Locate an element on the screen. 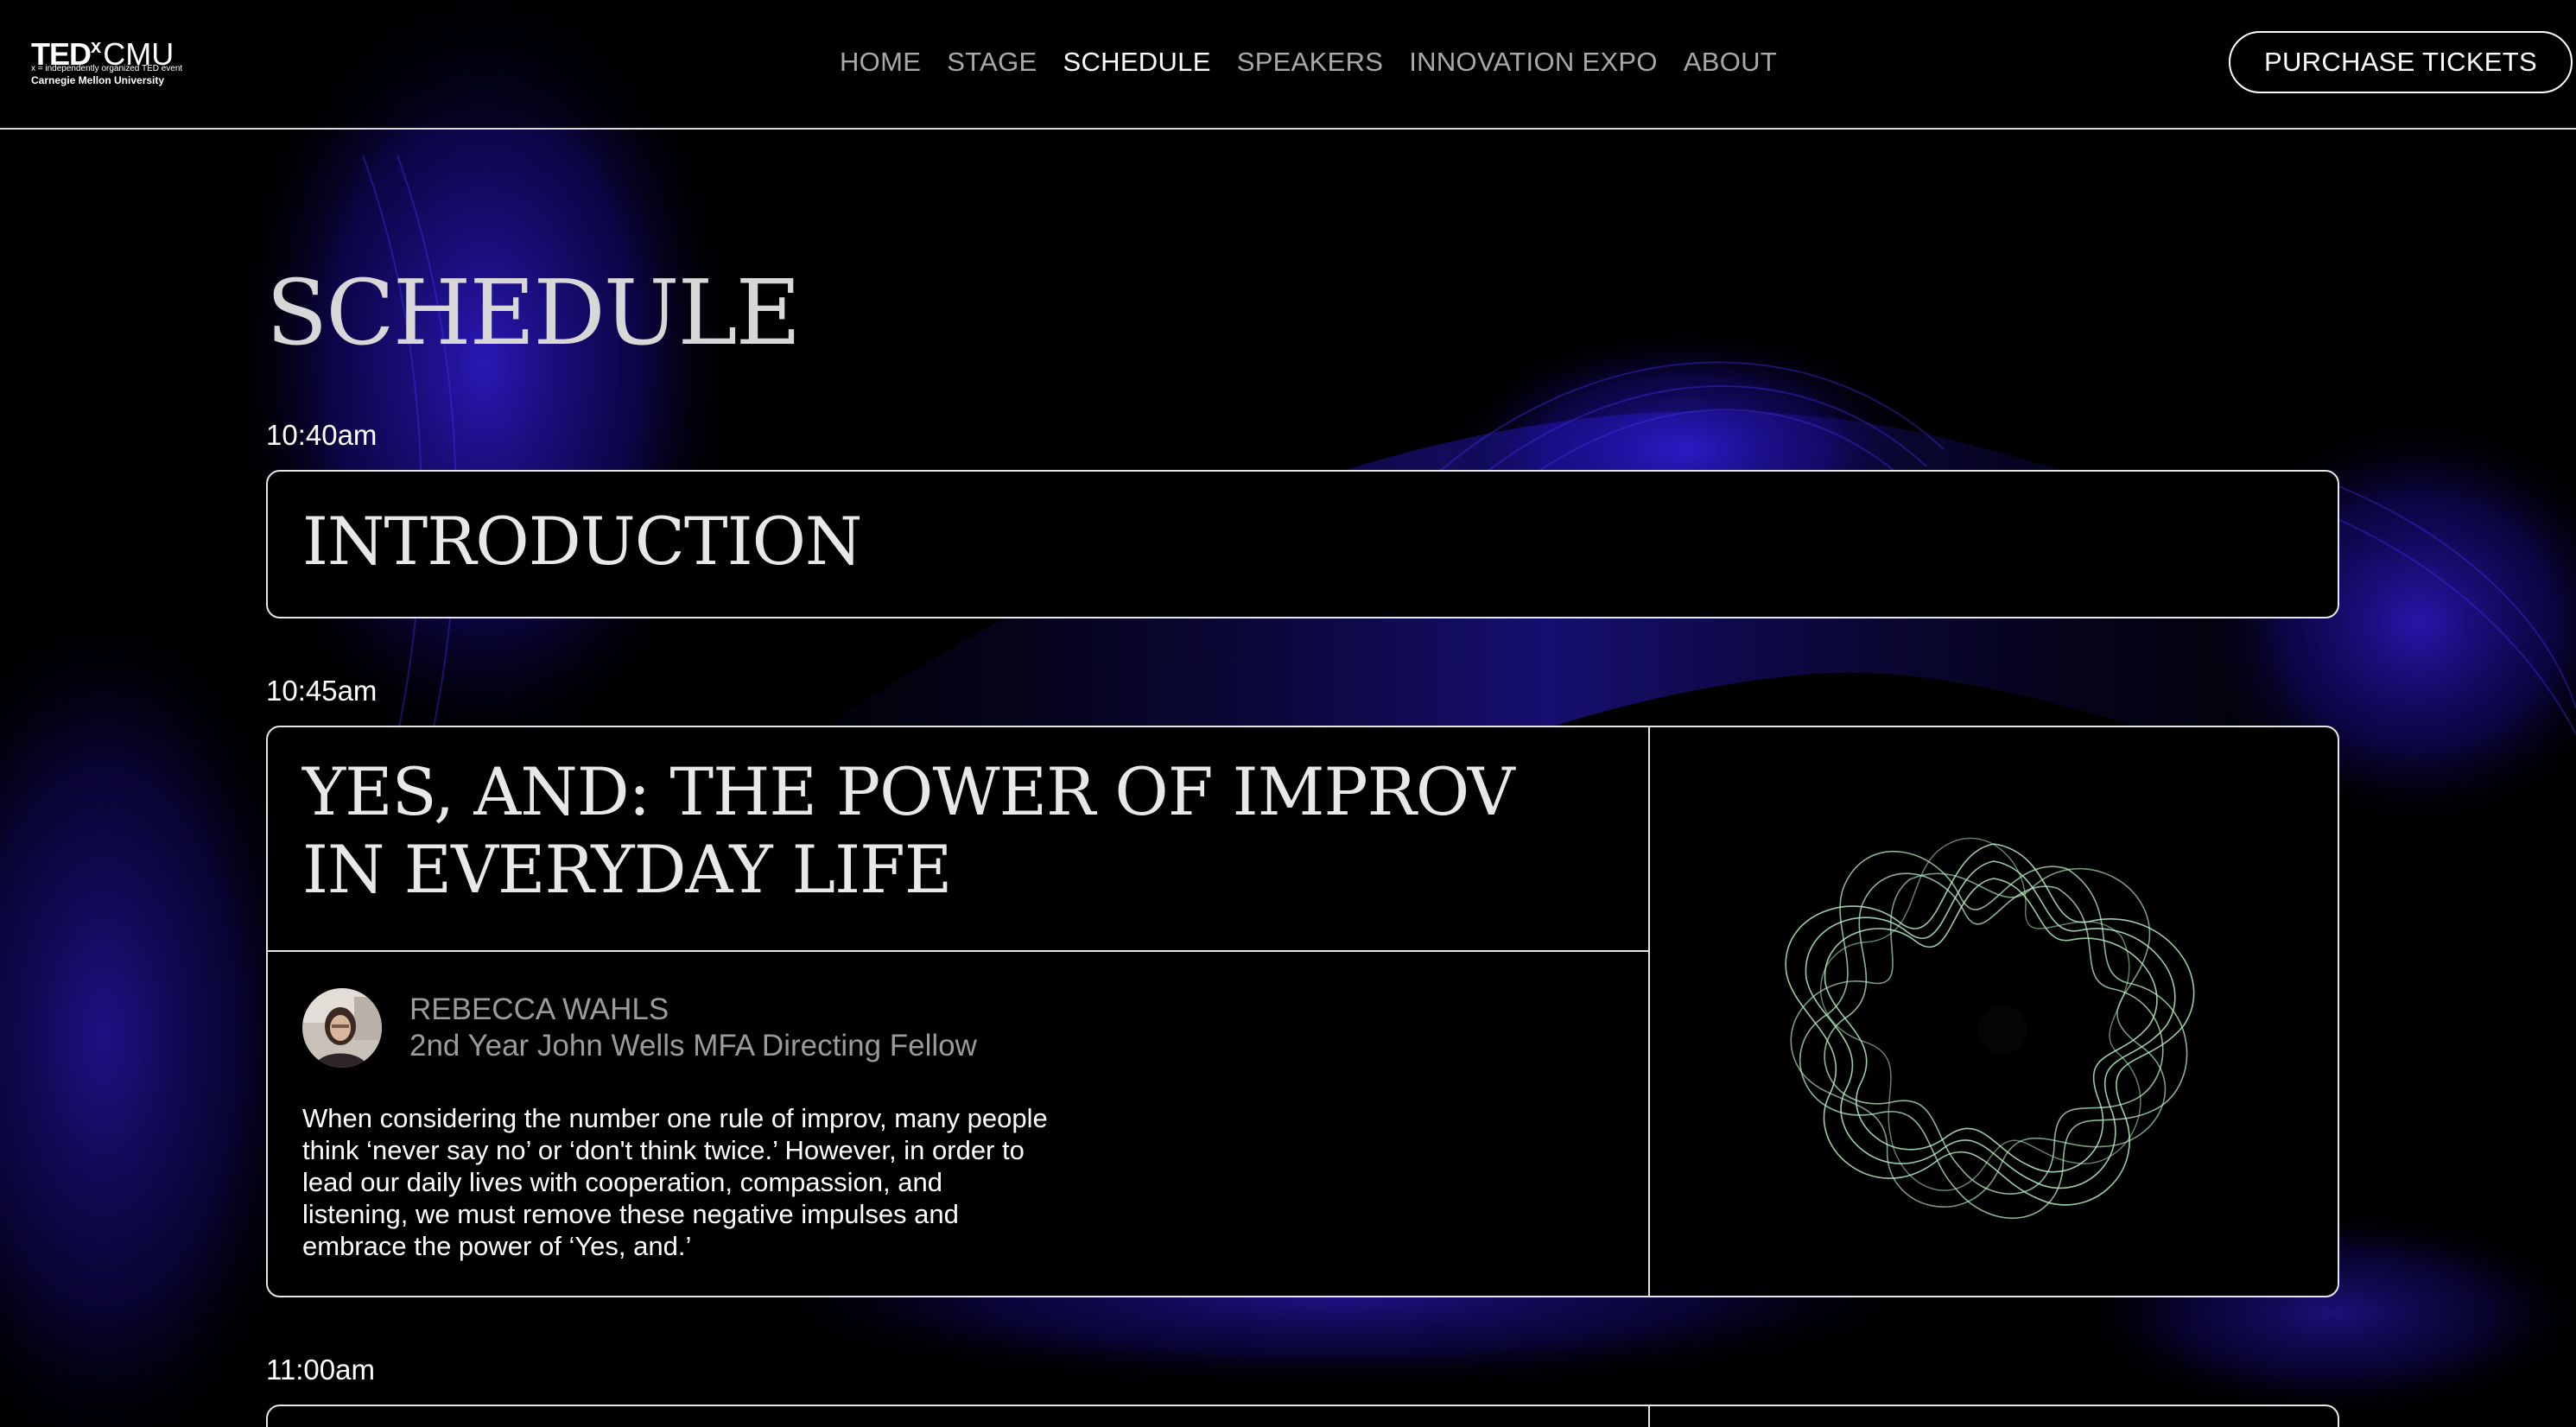  talk-art-panel is located at coordinates (1994, 1012).